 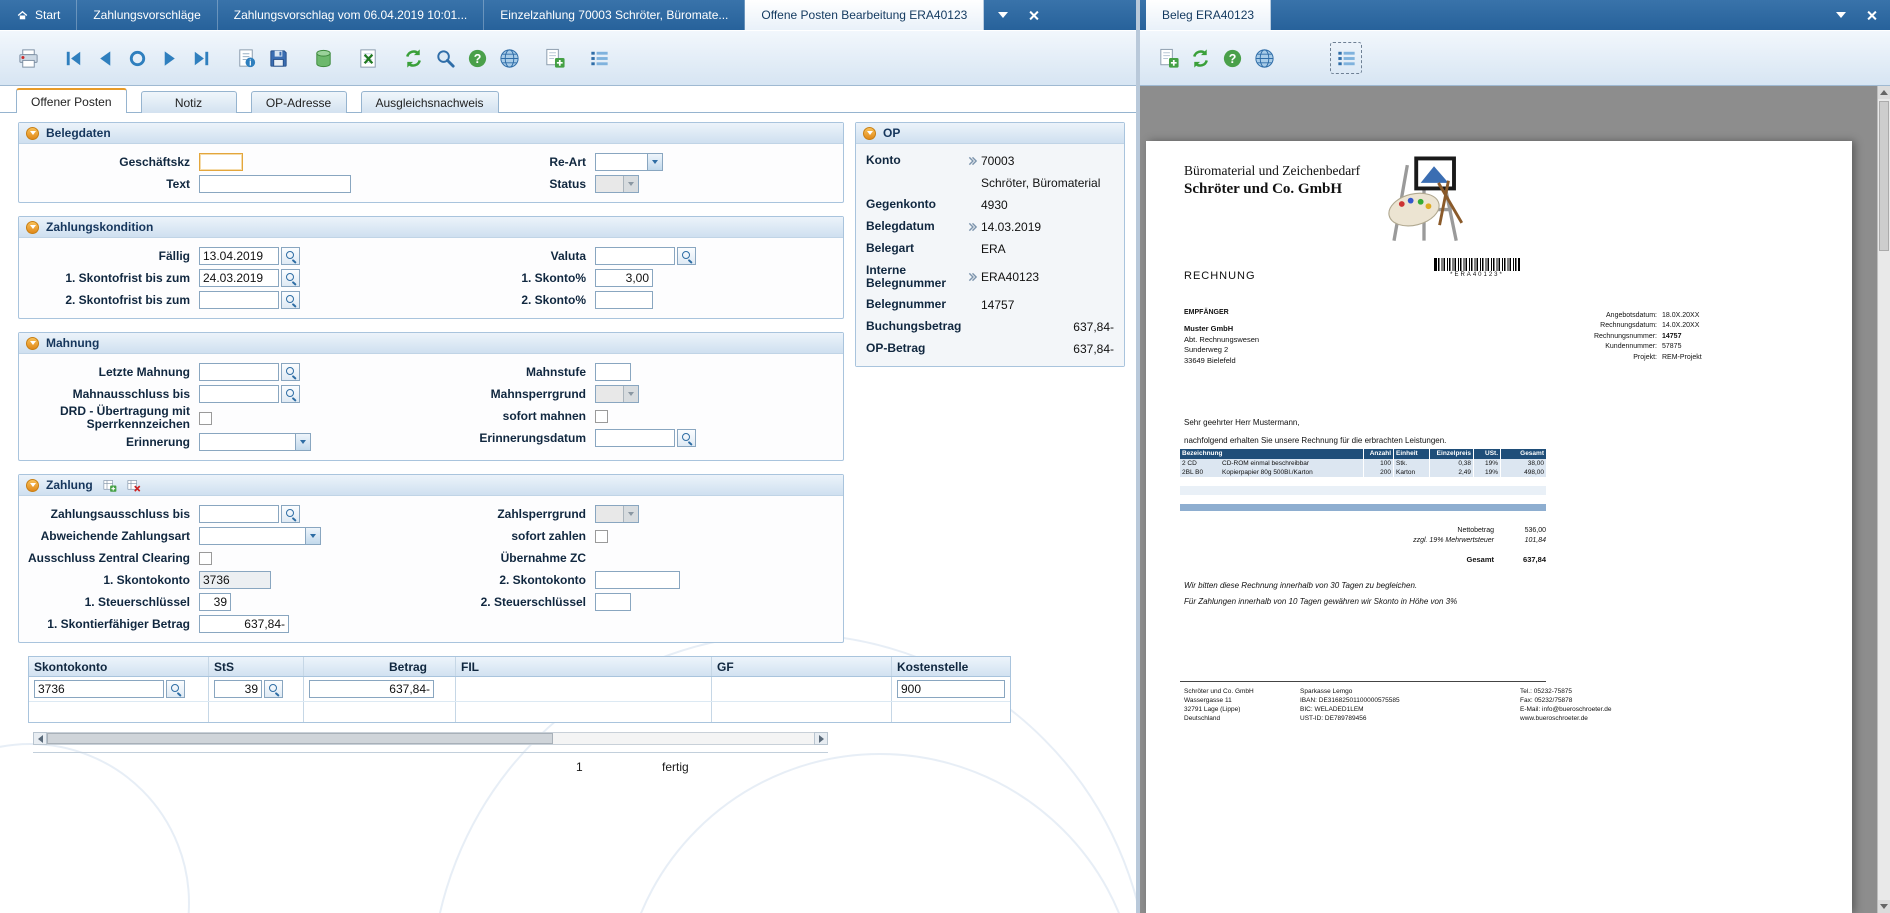 What do you see at coordinates (1003, 277) in the screenshot?
I see `interne-belegnummer-link: ERA40123` at bounding box center [1003, 277].